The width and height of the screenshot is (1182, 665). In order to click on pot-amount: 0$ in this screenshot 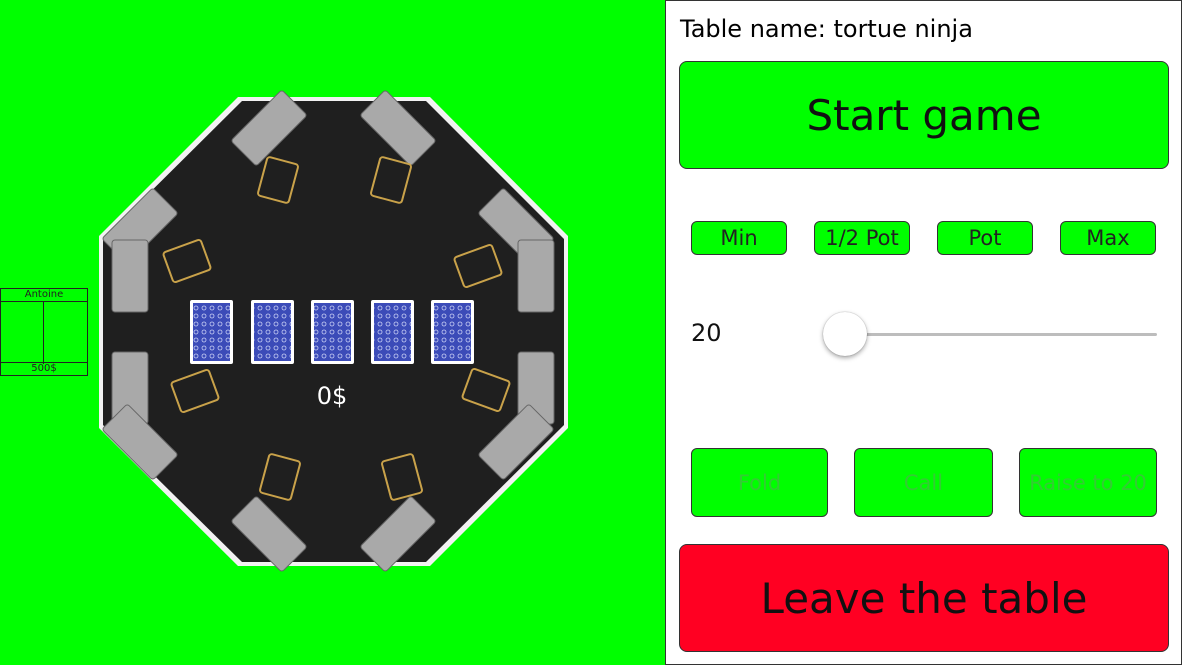, I will do `click(332, 396)`.